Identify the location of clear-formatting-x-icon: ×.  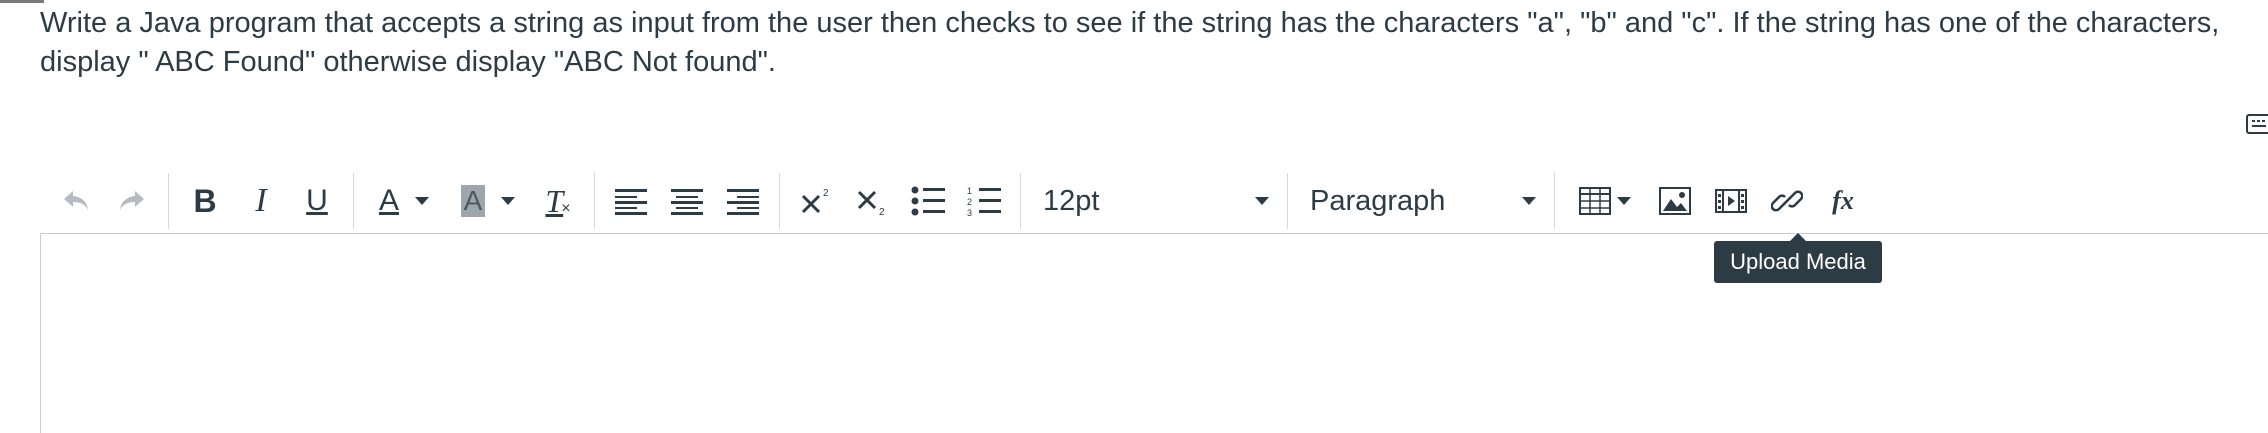
(566, 208).